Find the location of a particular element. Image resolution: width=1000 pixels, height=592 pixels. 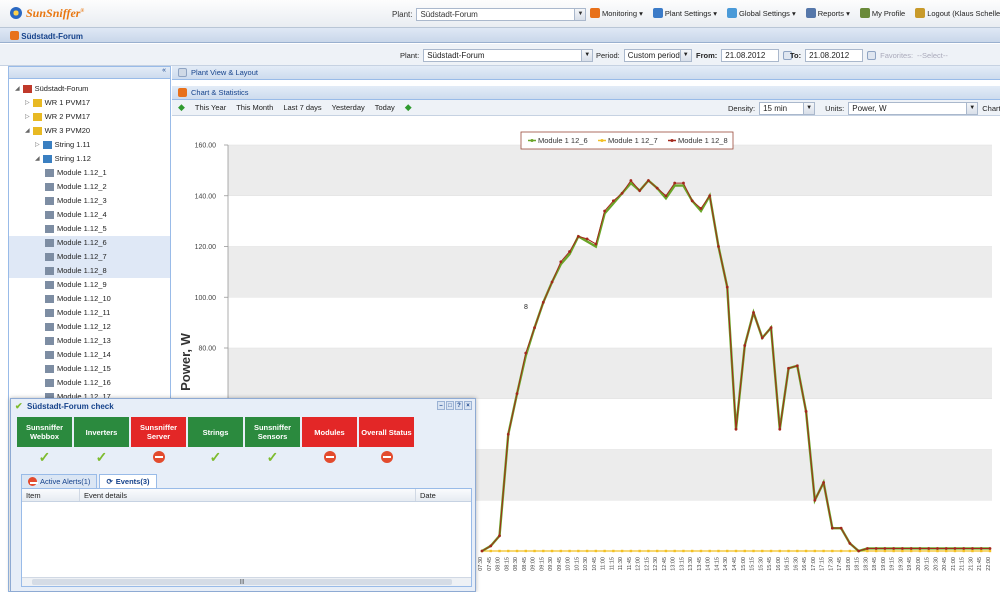

tree-node: Module 1.12_16 is located at coordinates (89, 383).